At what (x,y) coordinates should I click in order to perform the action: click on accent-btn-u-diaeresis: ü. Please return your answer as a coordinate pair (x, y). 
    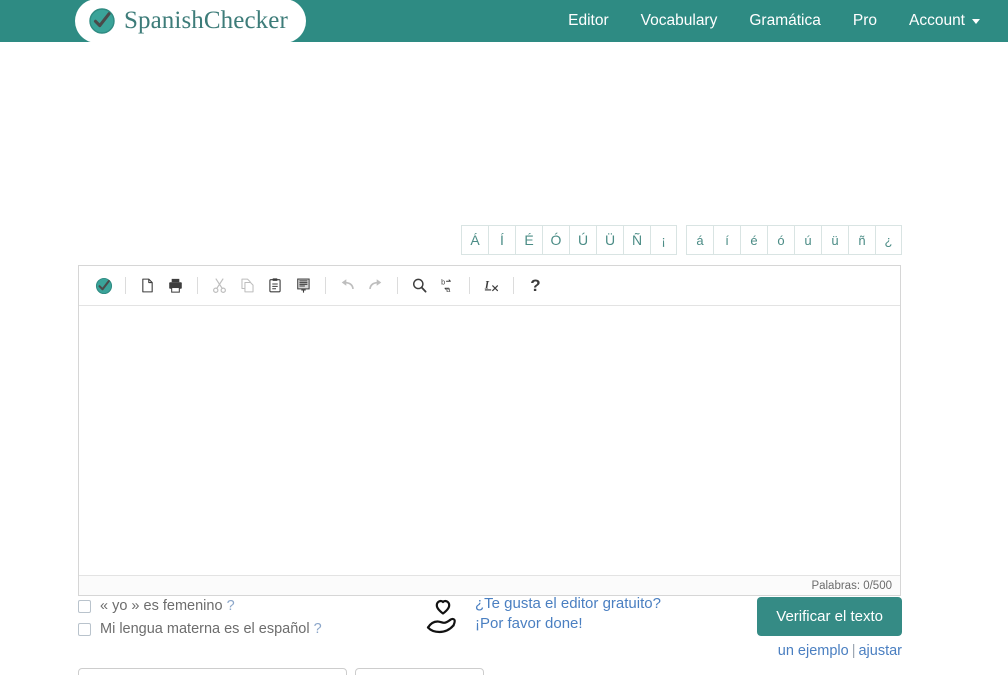
    Looking at the image, I should click on (834, 240).